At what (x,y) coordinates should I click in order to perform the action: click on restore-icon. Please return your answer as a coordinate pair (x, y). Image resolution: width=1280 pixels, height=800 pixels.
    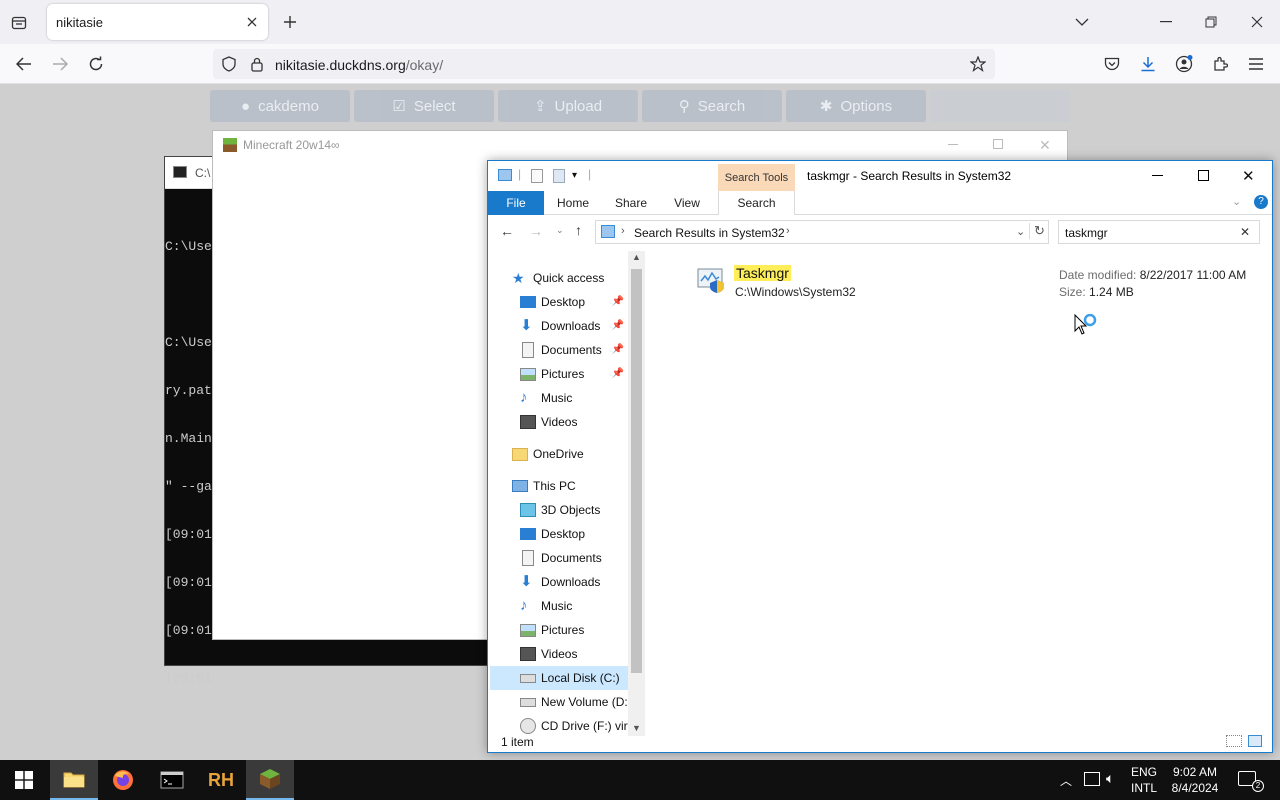
    Looking at the image, I should click on (1211, 22).